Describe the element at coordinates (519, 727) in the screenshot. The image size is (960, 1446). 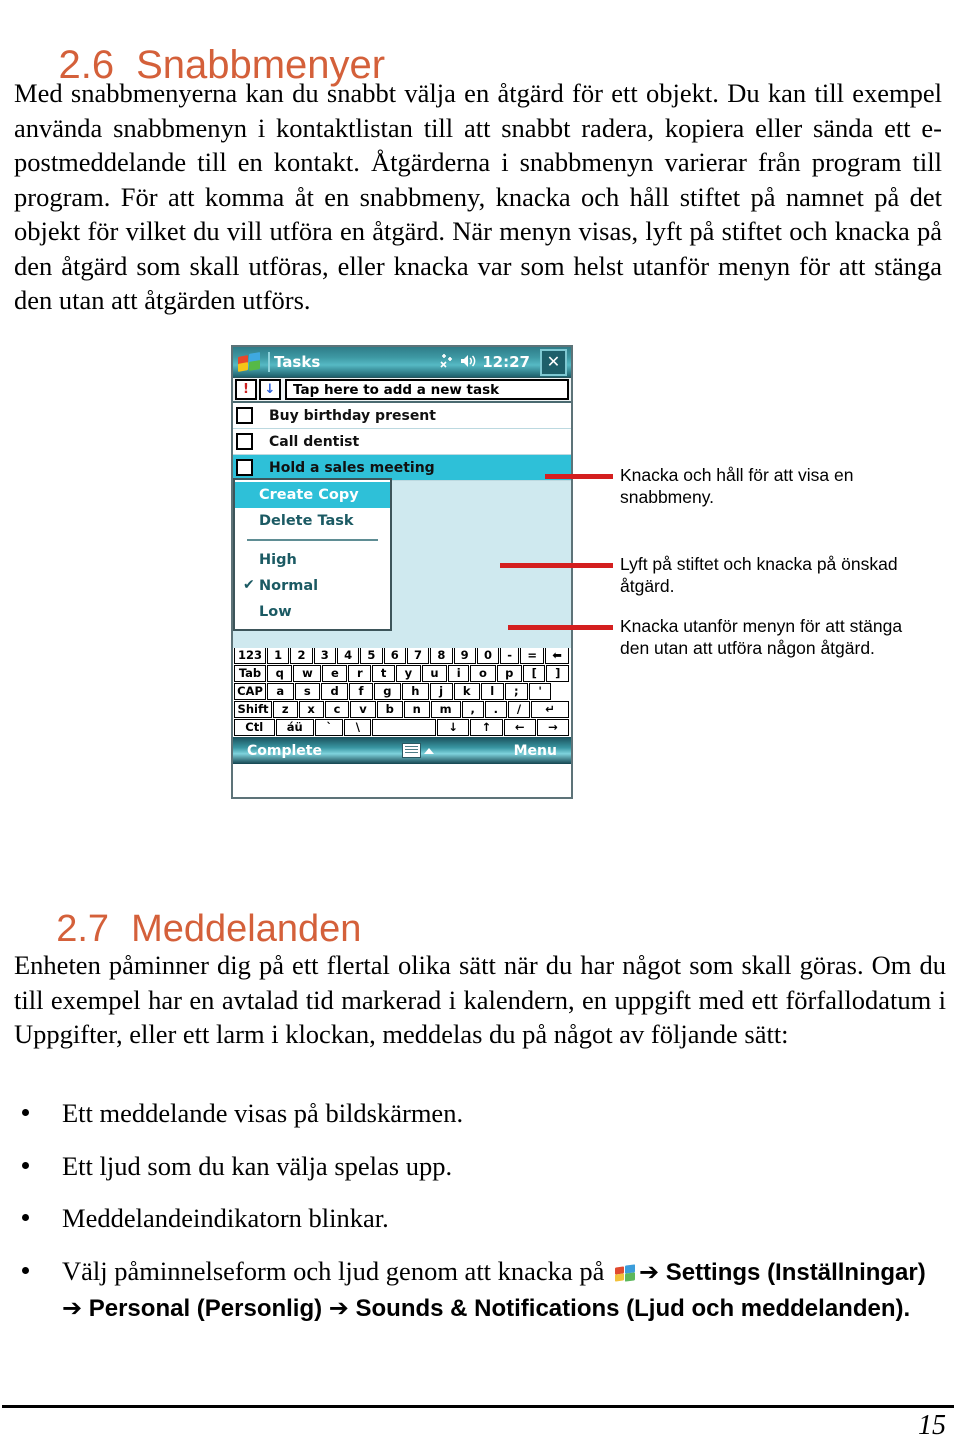
I see `arrow-left-icon: ←` at that location.